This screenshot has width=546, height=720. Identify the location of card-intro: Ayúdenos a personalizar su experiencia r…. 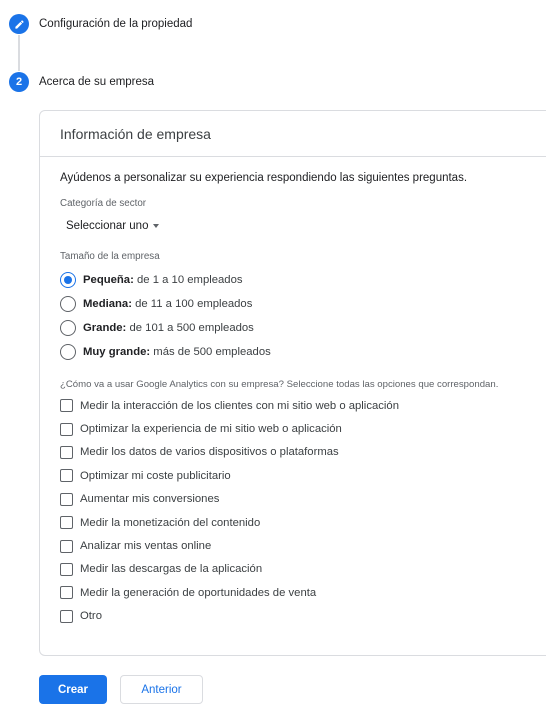
(264, 178).